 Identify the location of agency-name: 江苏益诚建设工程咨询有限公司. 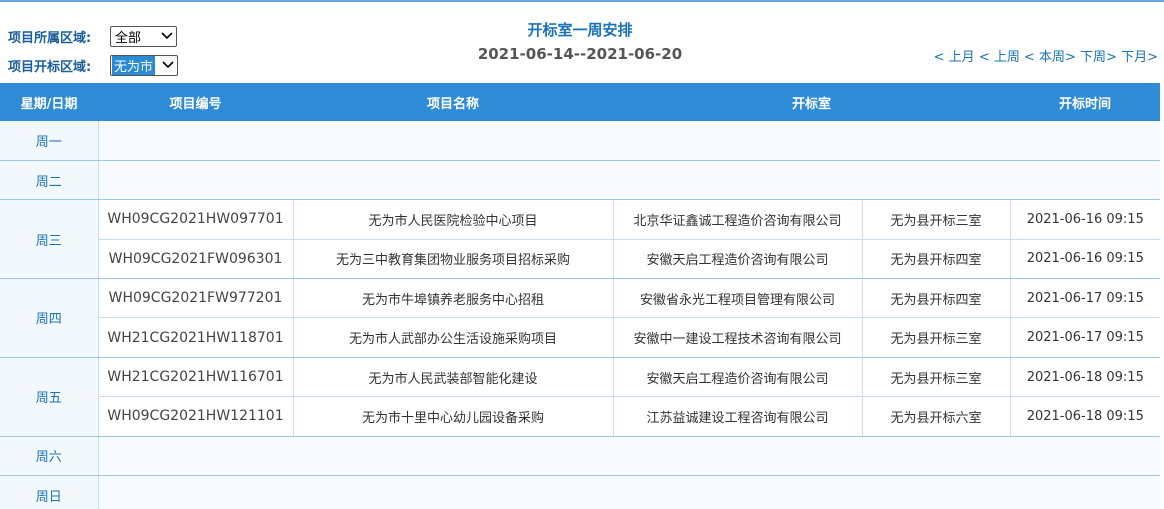
(737, 416).